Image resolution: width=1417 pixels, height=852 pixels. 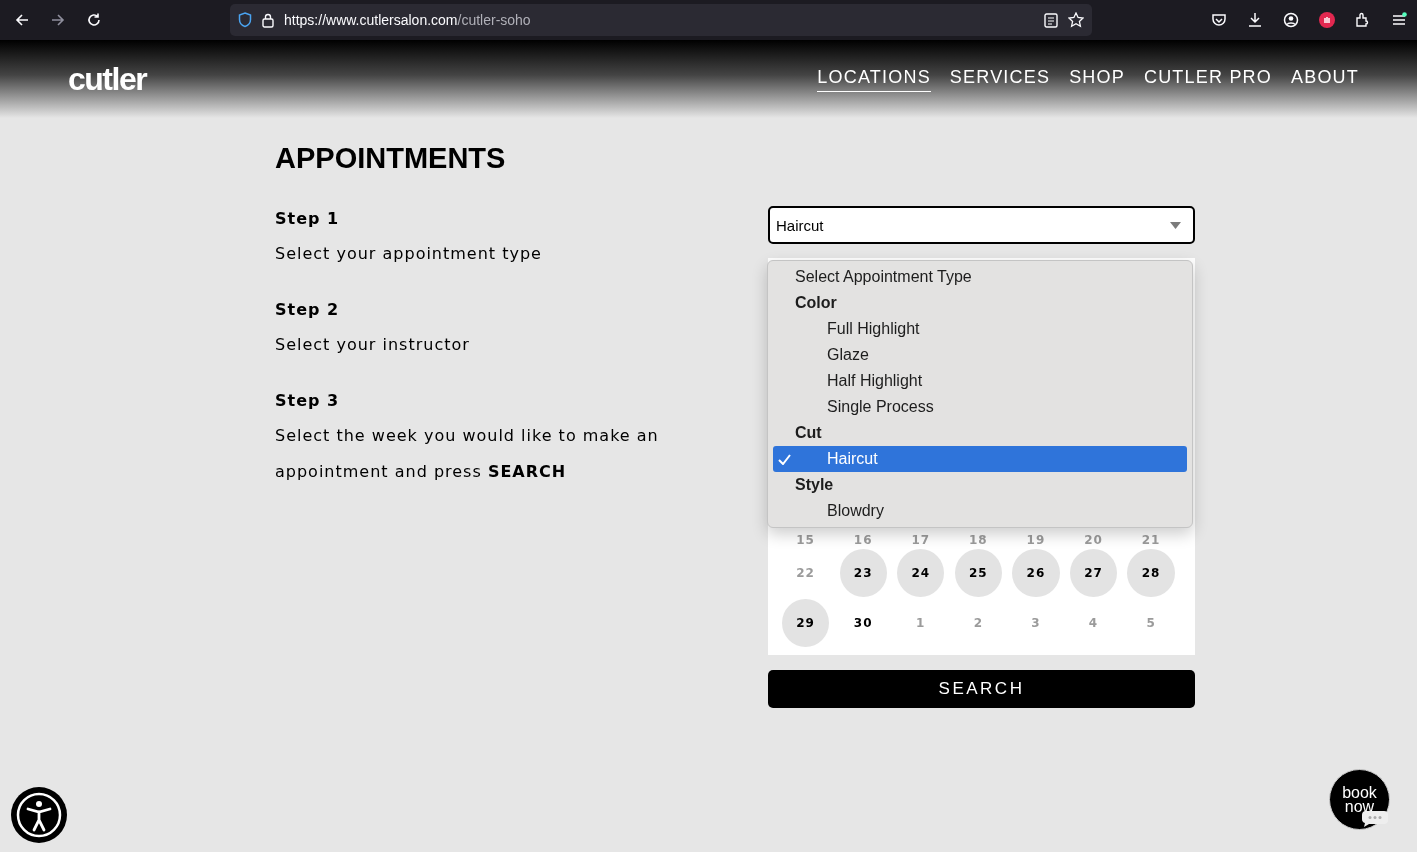 What do you see at coordinates (806, 623) in the screenshot?
I see `calendar-day: 29` at bounding box center [806, 623].